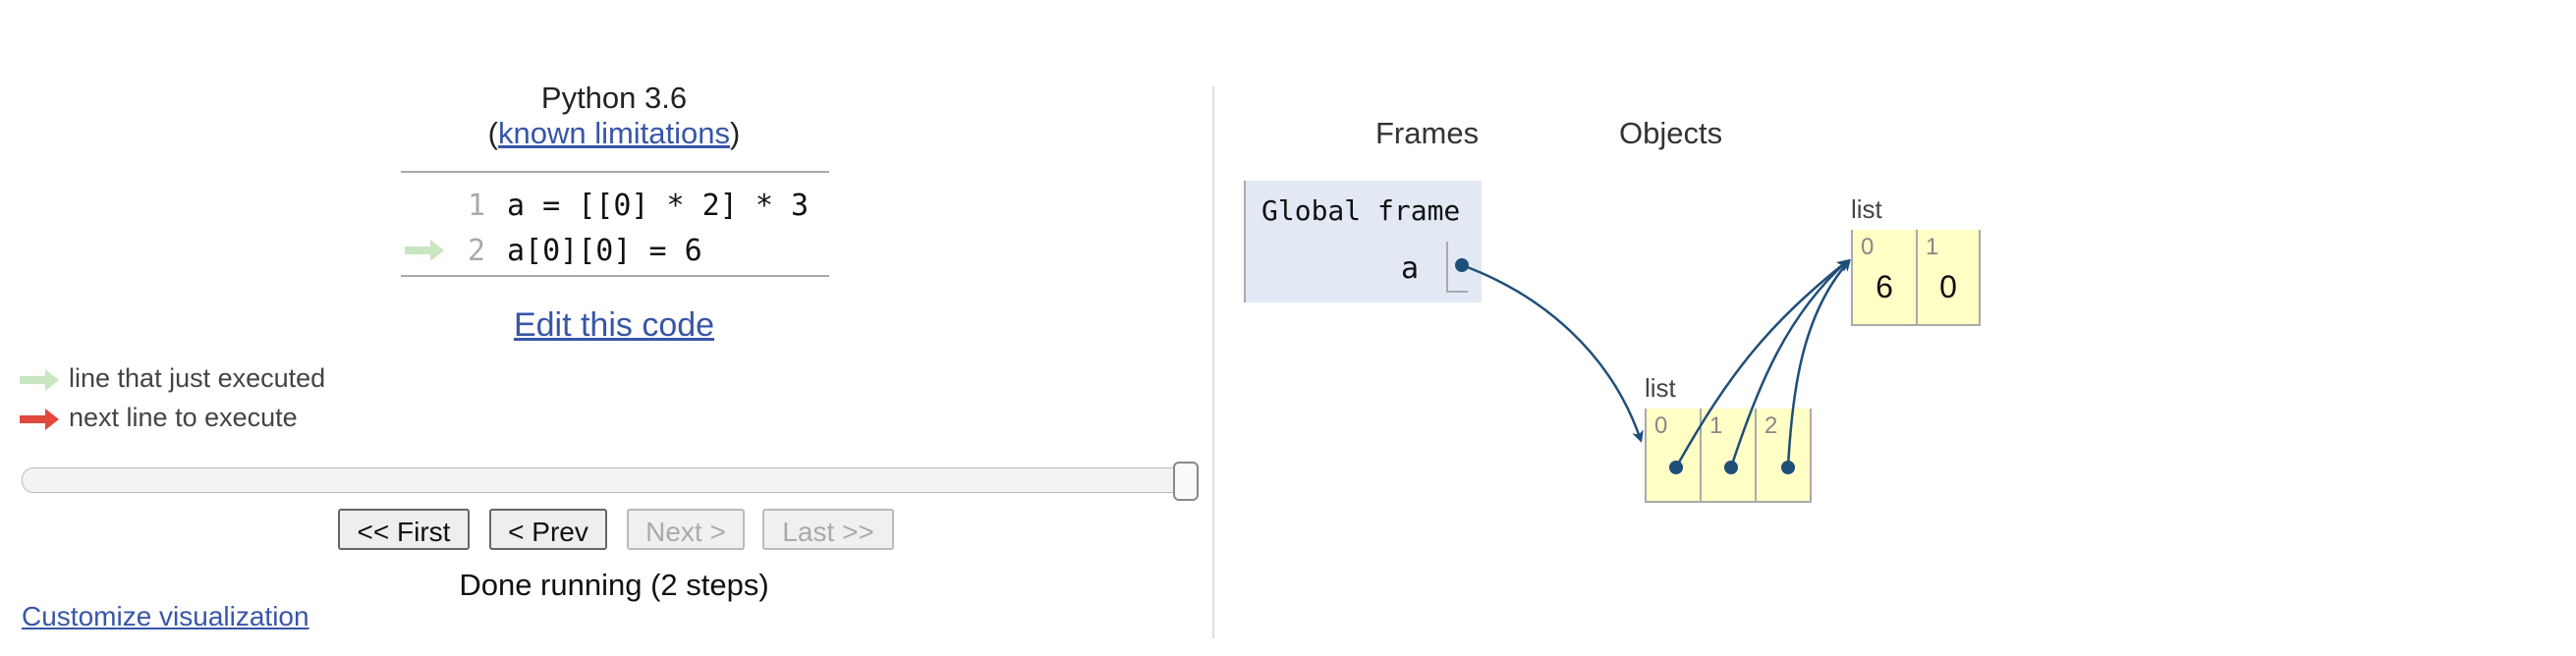 This screenshot has width=2576, height=656. I want to click on inner-list-label: list, so click(1866, 209).